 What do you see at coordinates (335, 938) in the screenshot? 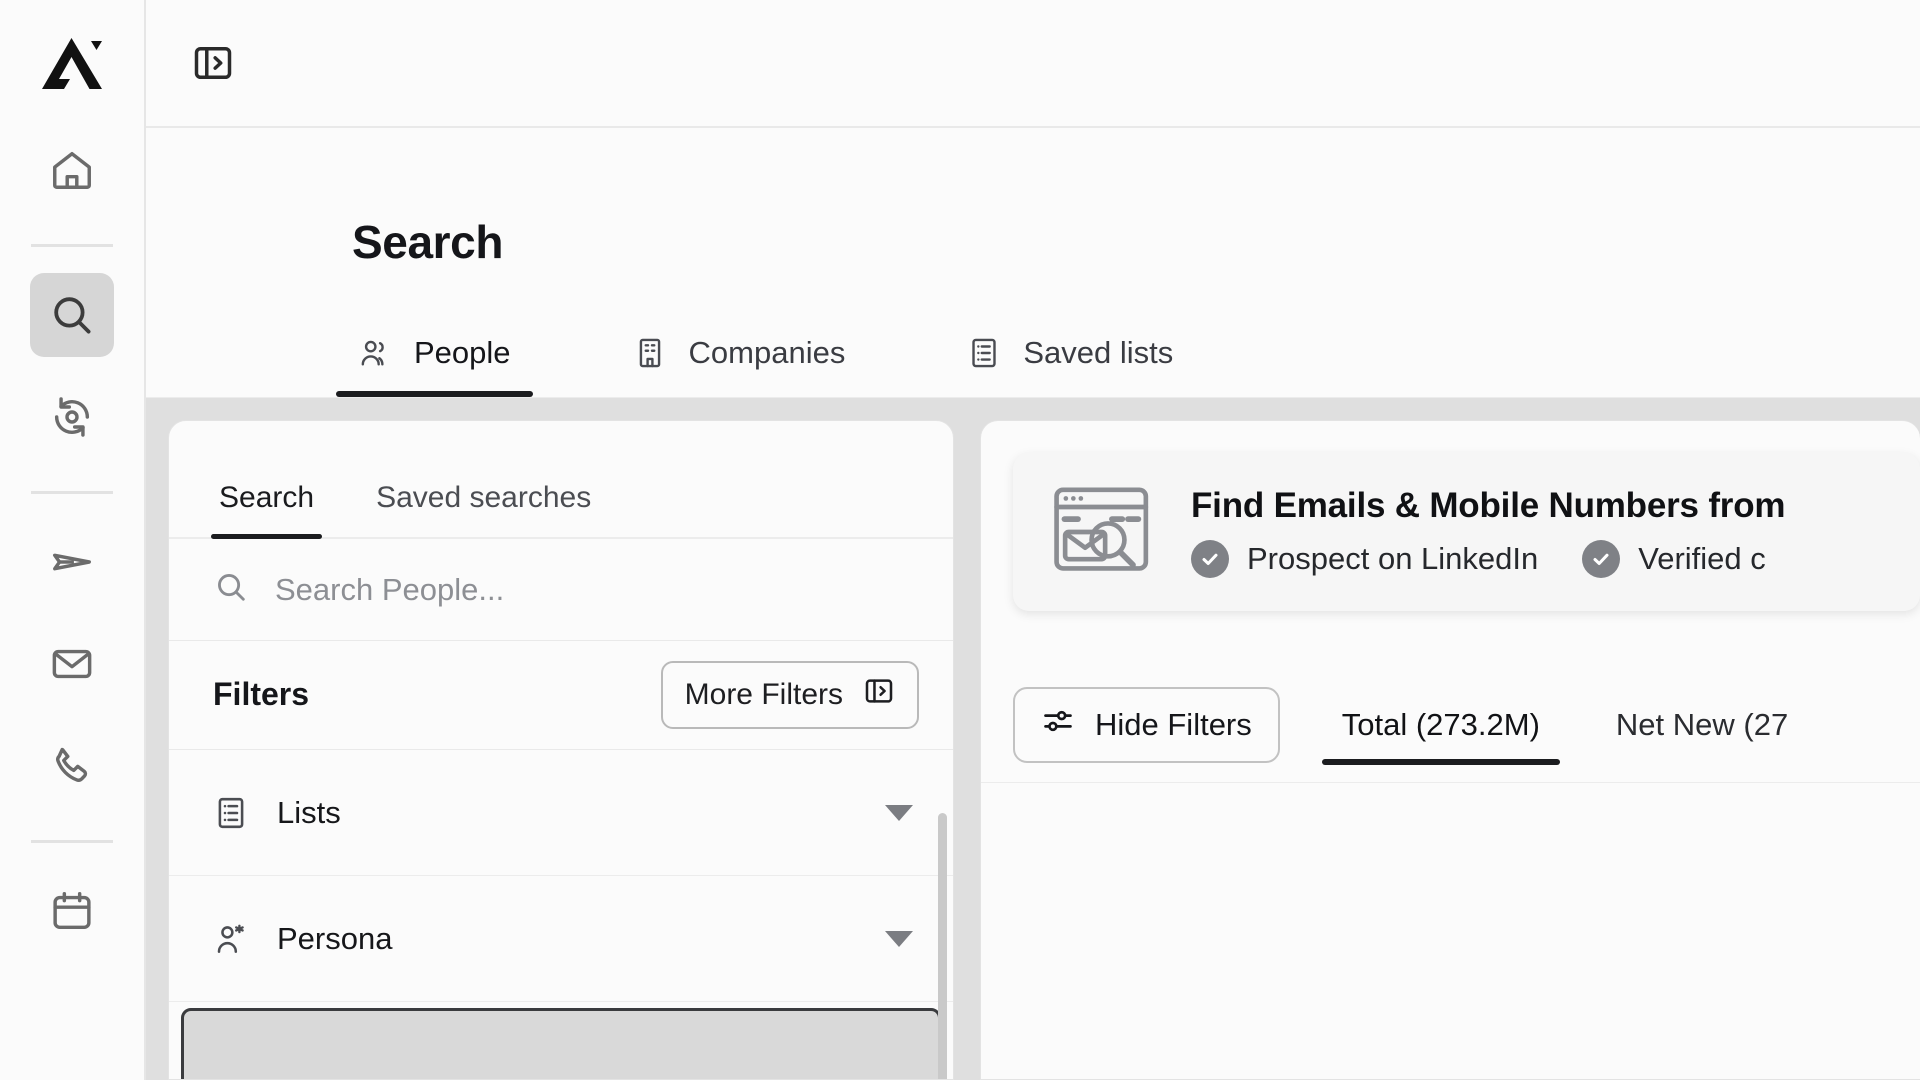
I see `filter-row-persona-label: Persona` at bounding box center [335, 938].